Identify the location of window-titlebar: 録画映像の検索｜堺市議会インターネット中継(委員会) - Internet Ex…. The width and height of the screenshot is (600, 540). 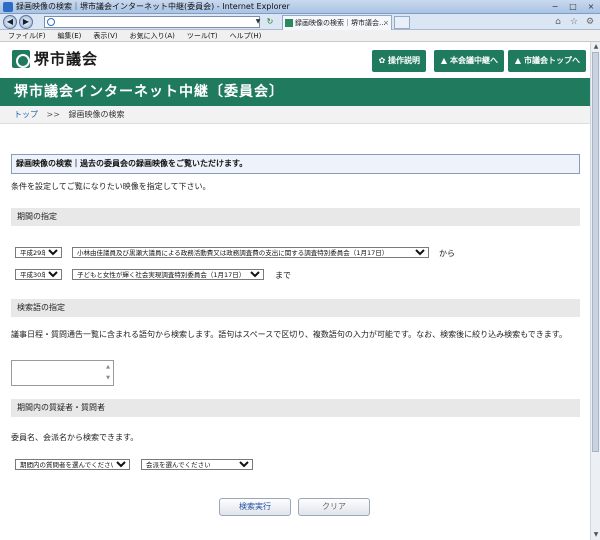
(300, 7).